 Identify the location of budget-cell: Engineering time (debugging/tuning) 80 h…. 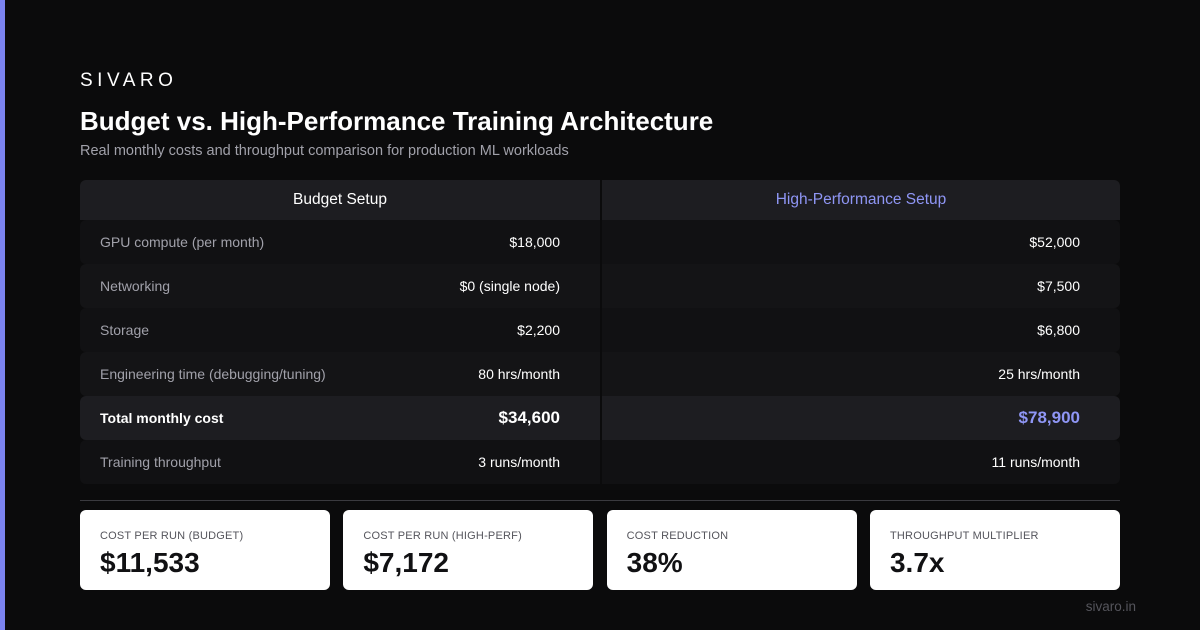
(340, 374).